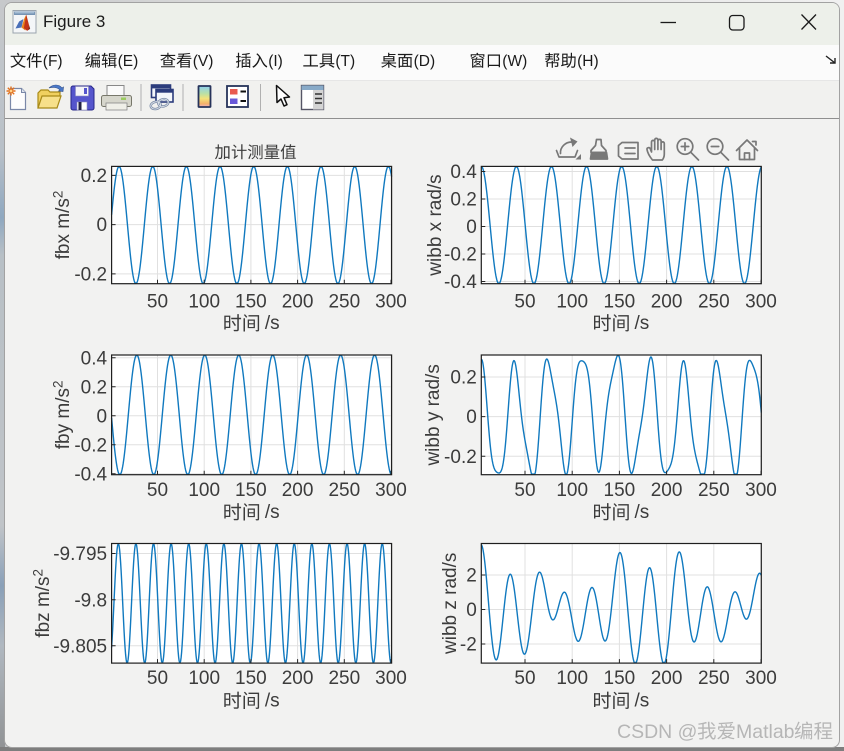 This screenshot has width=844, height=751. I want to click on svg-text: -9.8, so click(90, 600).